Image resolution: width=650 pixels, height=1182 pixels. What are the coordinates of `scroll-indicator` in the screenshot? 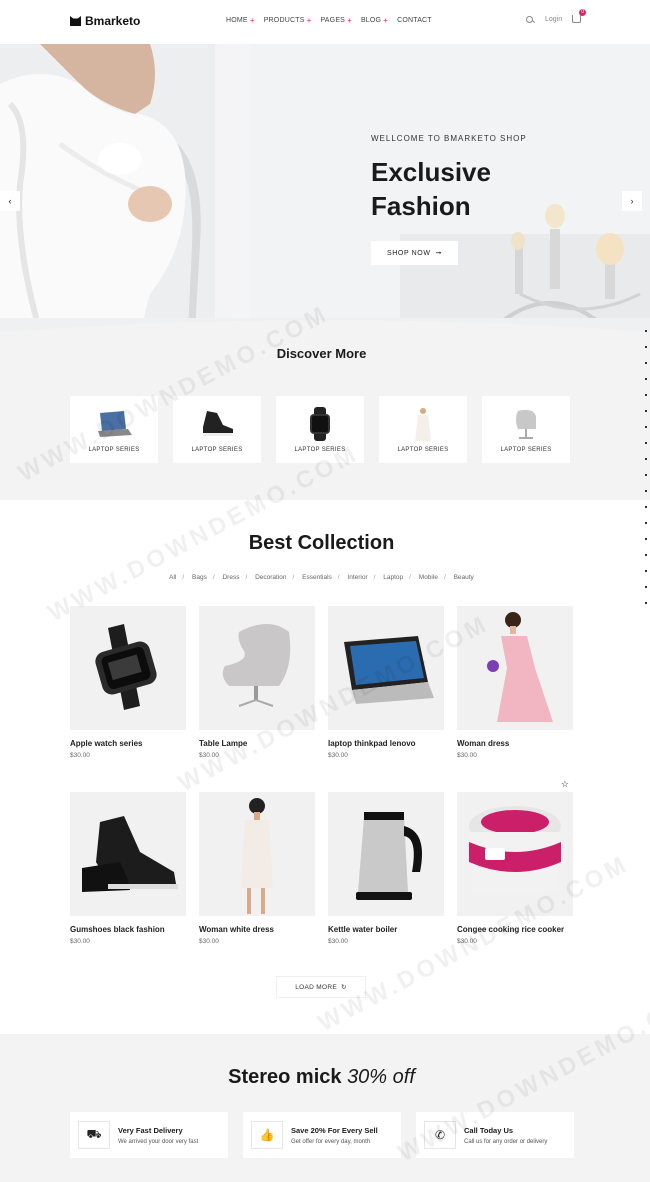 It's located at (646, 480).